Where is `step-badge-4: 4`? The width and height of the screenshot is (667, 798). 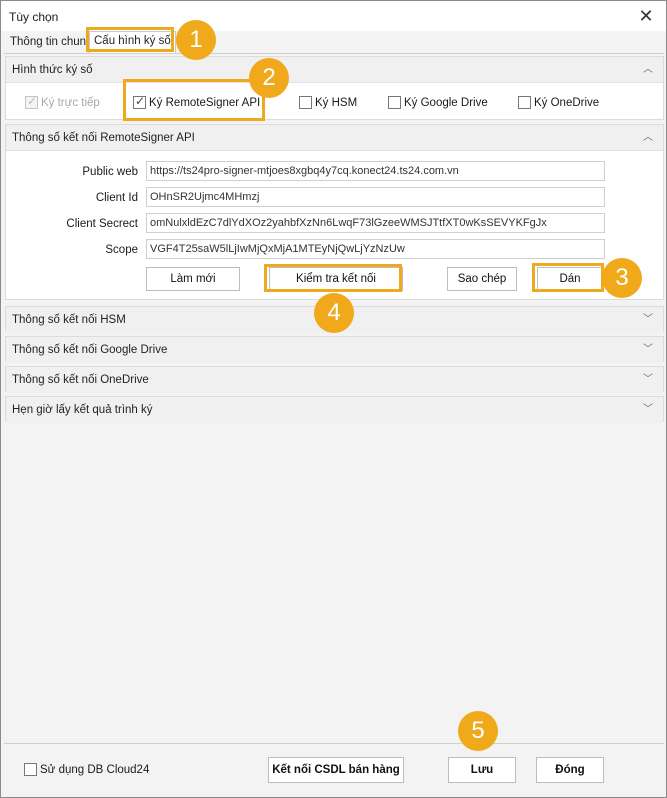
step-badge-4: 4 is located at coordinates (334, 313).